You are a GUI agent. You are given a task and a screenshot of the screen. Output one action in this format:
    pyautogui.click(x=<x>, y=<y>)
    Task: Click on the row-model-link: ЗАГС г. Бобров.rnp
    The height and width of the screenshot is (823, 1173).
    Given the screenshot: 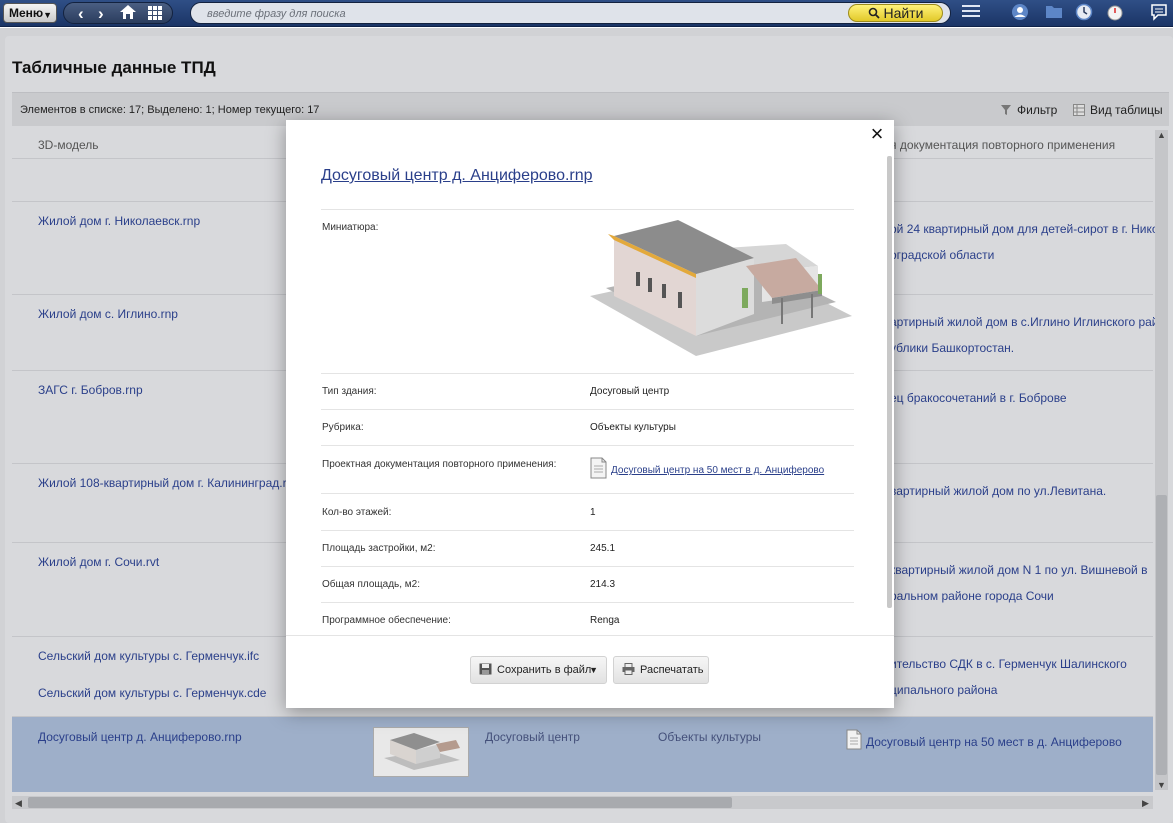 What is the action you would take?
    pyautogui.click(x=90, y=390)
    